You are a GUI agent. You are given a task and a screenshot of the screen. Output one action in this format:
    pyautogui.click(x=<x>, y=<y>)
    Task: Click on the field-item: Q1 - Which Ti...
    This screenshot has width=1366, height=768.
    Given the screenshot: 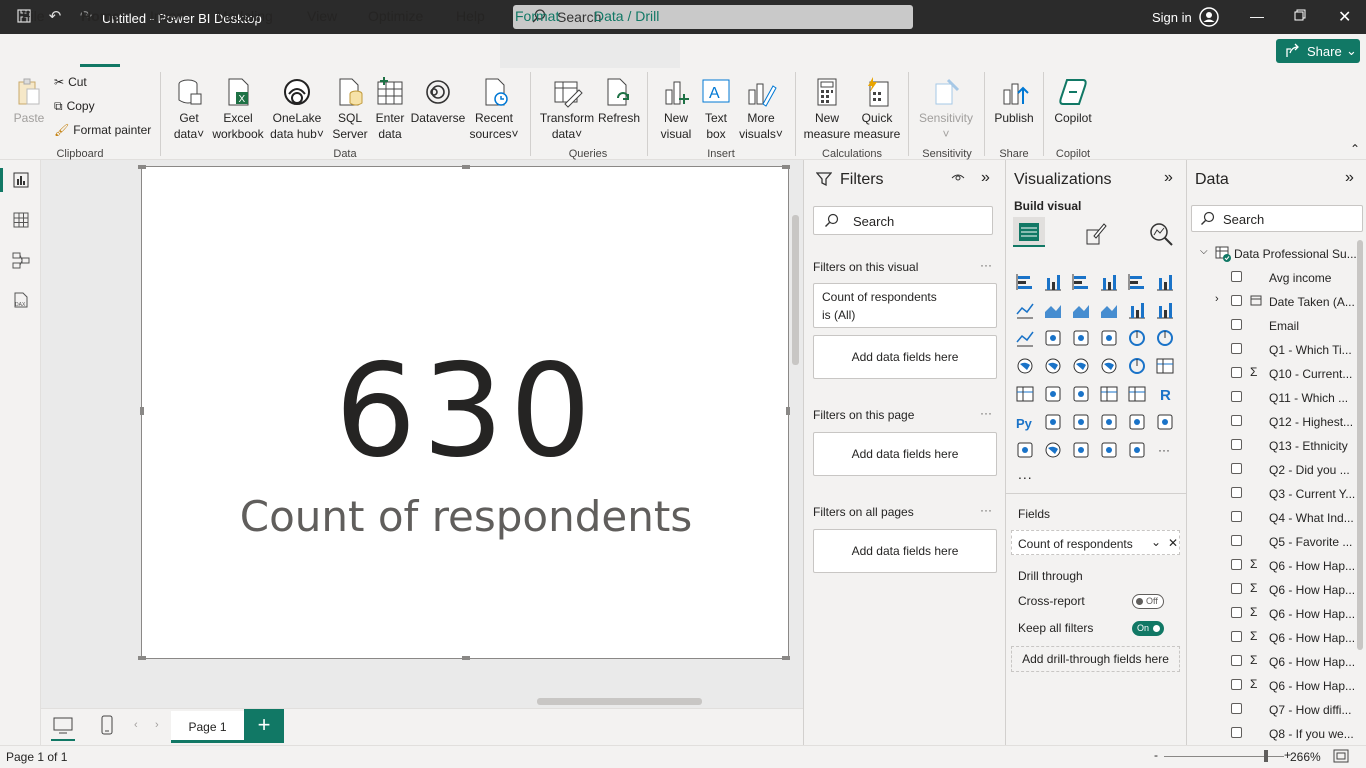 What is the action you would take?
    pyautogui.click(x=1272, y=350)
    